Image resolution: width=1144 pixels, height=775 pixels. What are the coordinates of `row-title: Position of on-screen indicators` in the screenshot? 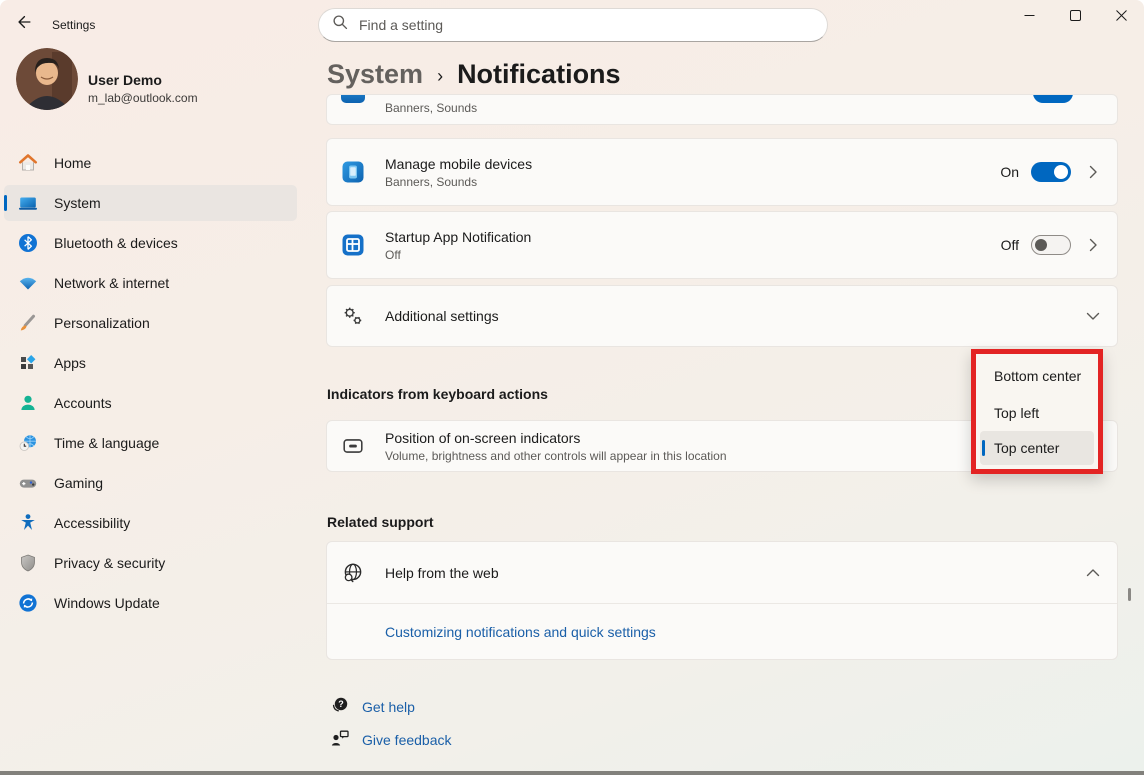 It's located at (483, 437).